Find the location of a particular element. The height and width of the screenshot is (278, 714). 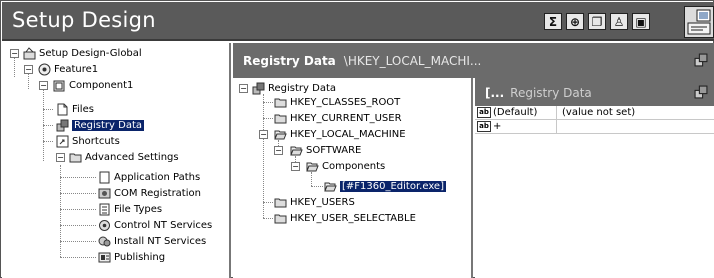

tree-item-advanced-settings: Advanced Settings is located at coordinates (123, 157).